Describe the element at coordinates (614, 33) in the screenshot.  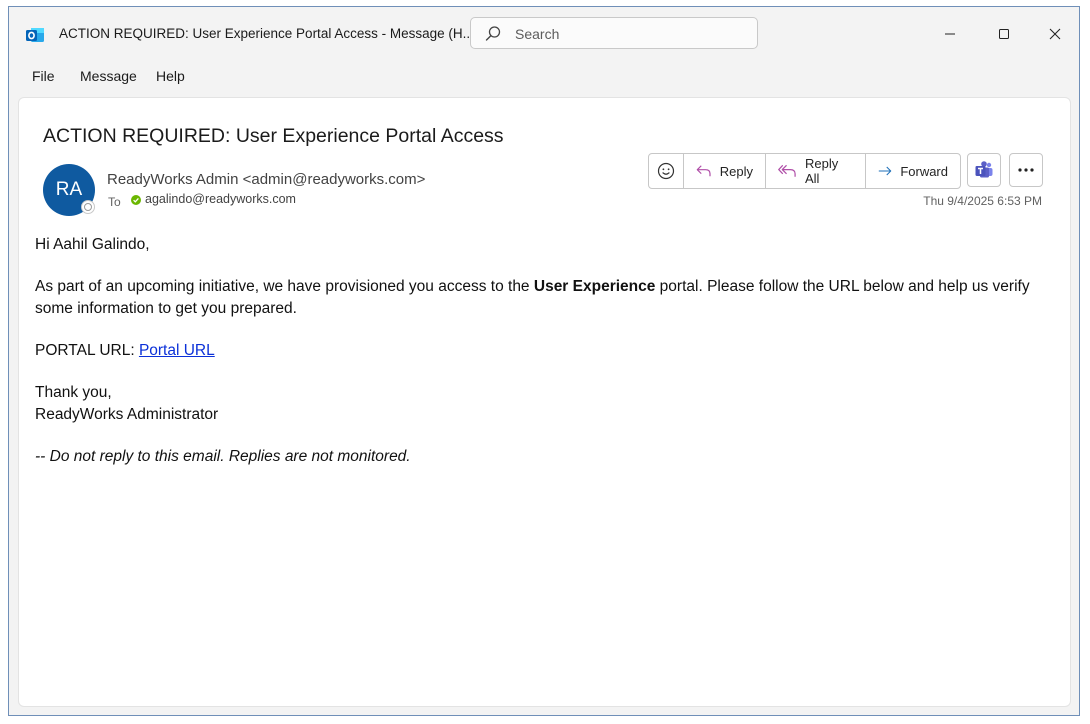
I see `search-box: Search` at that location.